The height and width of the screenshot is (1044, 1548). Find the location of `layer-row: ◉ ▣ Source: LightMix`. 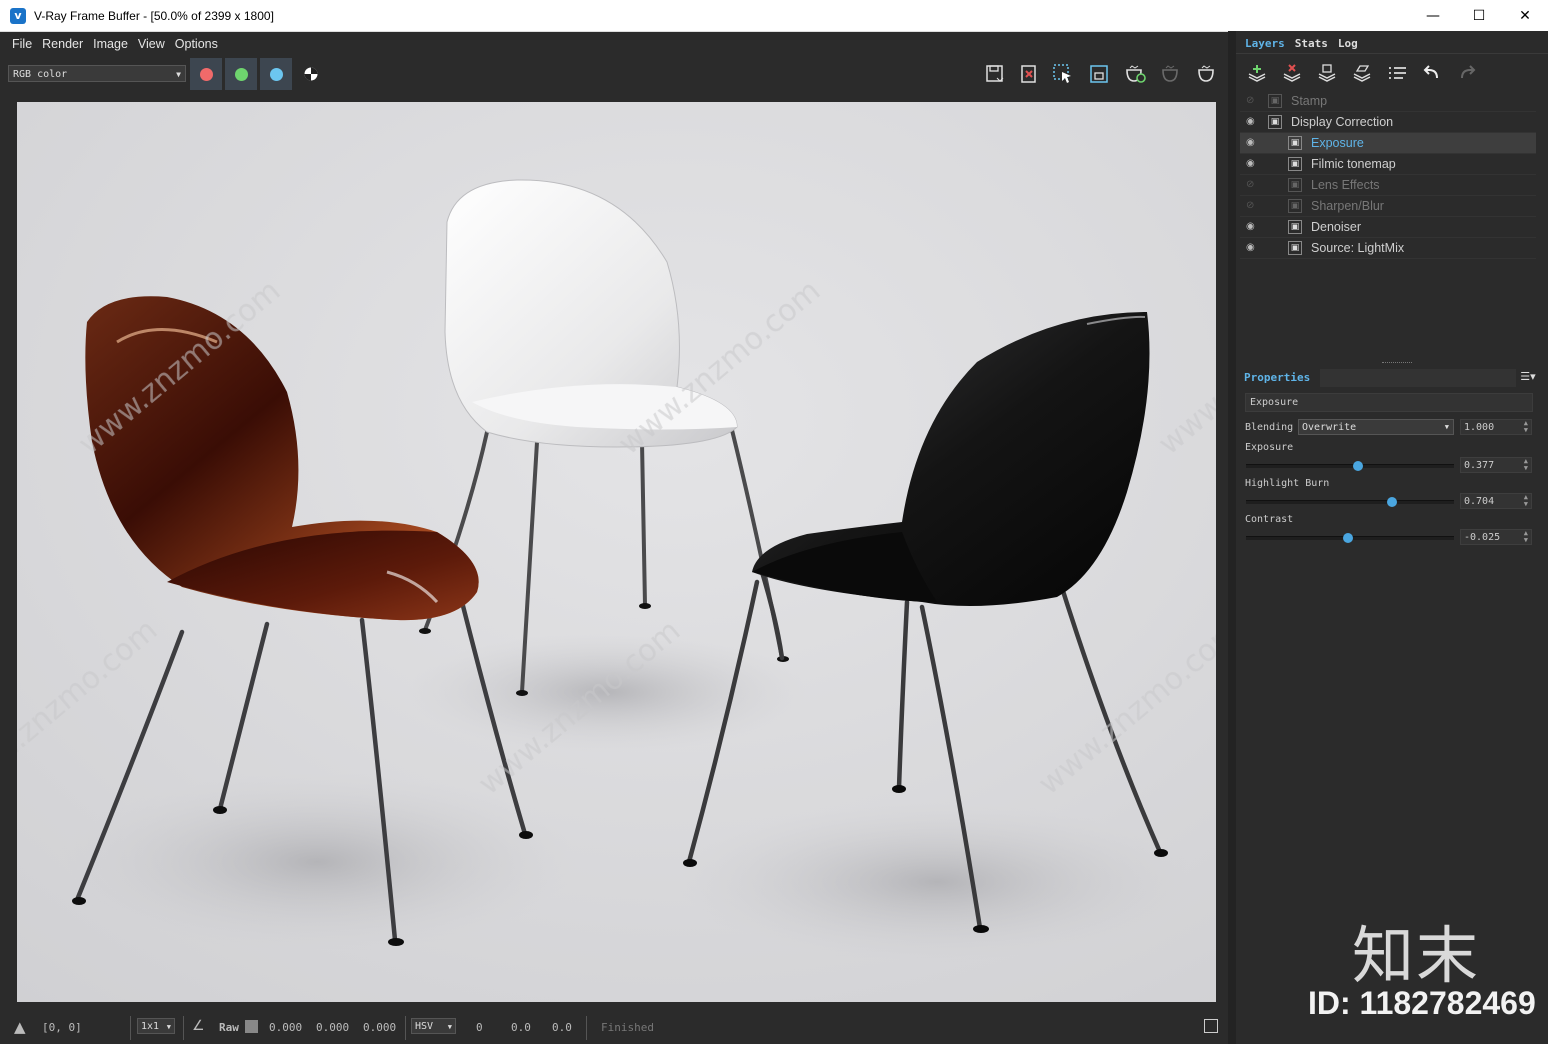

layer-row: ◉ ▣ Source: LightMix is located at coordinates (1388, 248).